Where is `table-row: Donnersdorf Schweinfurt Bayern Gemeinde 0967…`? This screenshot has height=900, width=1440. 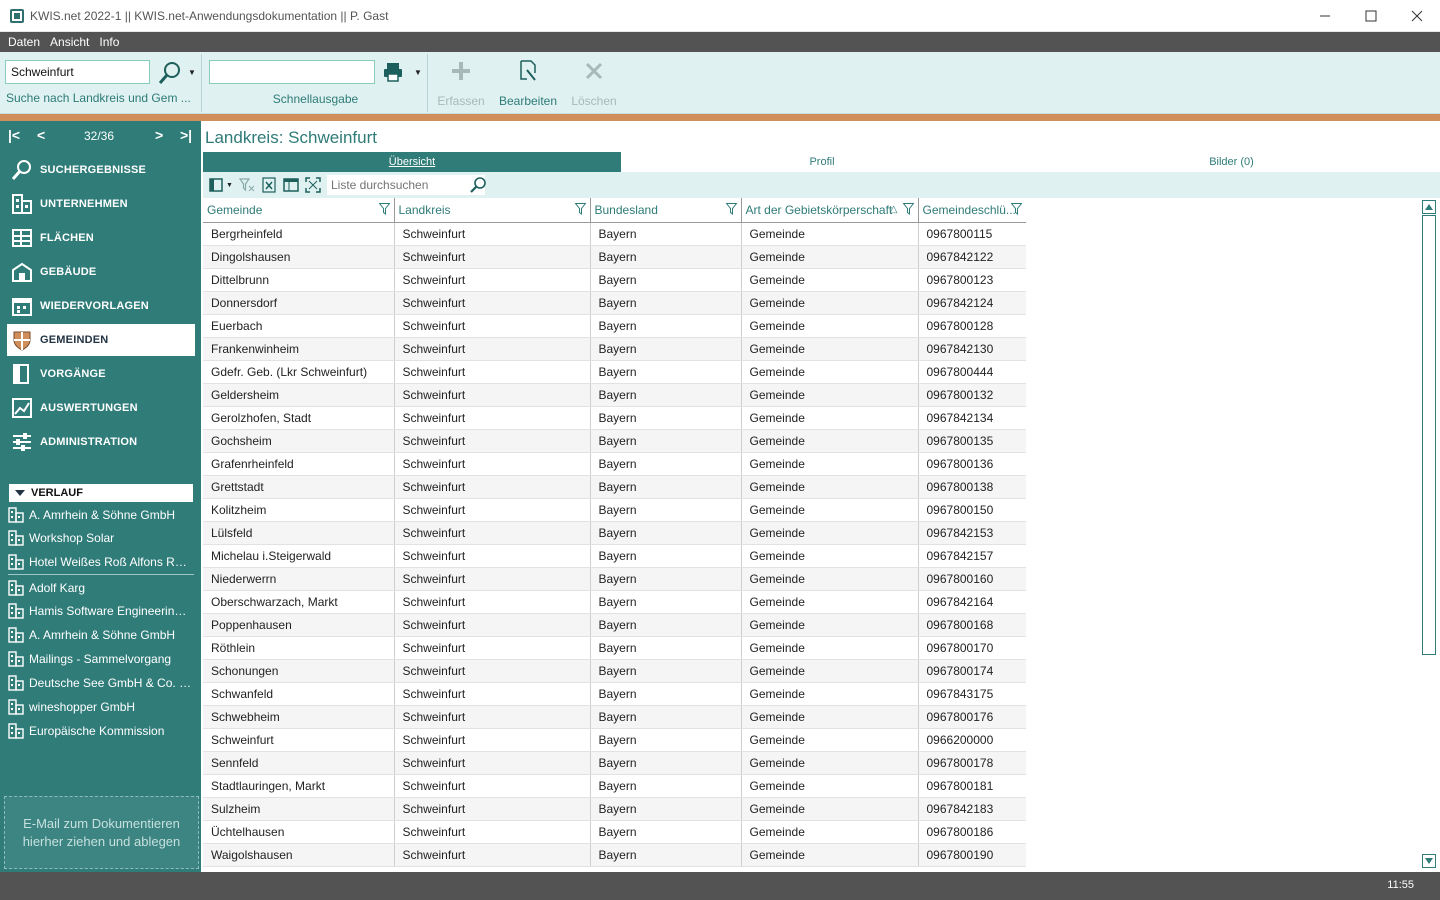 table-row: Donnersdorf Schweinfurt Bayern Gemeinde 0967… is located at coordinates (614, 303).